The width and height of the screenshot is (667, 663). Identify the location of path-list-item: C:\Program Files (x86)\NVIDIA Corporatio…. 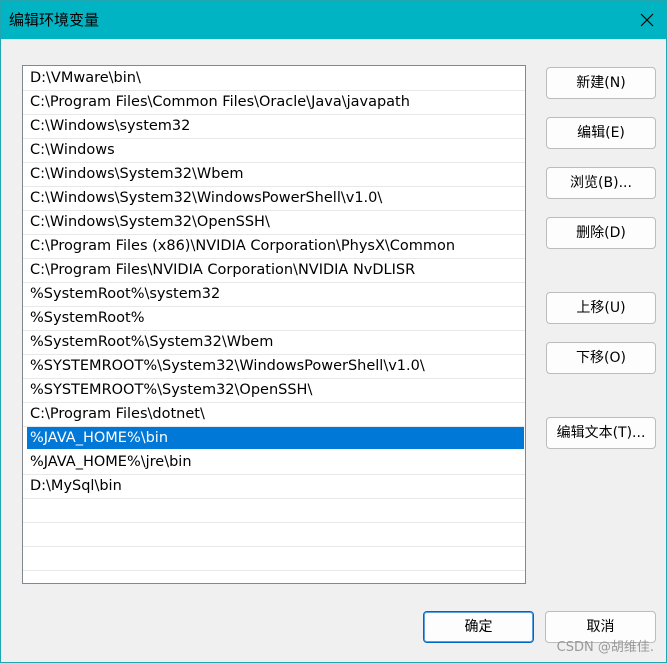
(274, 247).